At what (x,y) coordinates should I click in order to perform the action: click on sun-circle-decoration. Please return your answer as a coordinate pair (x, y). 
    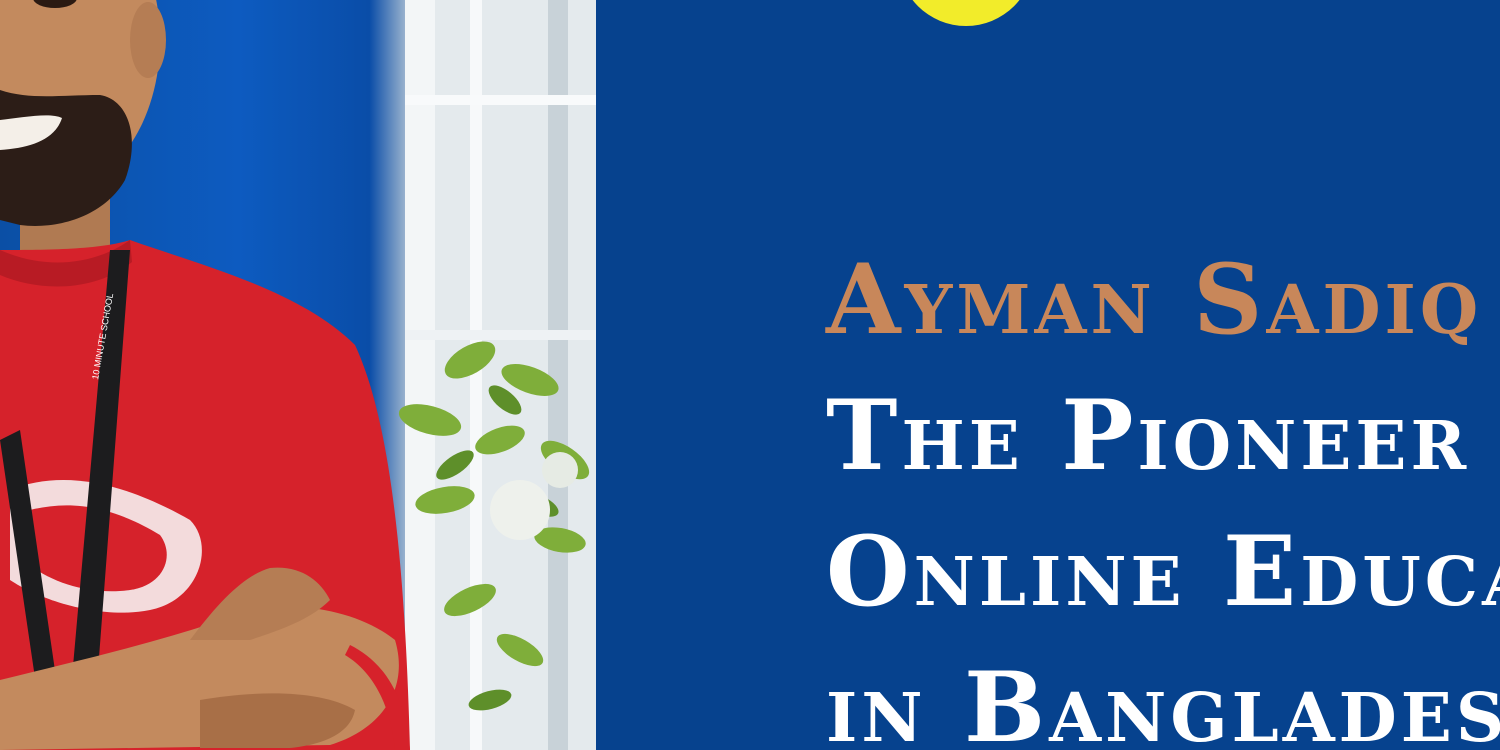
    Looking at the image, I should click on (966, 13).